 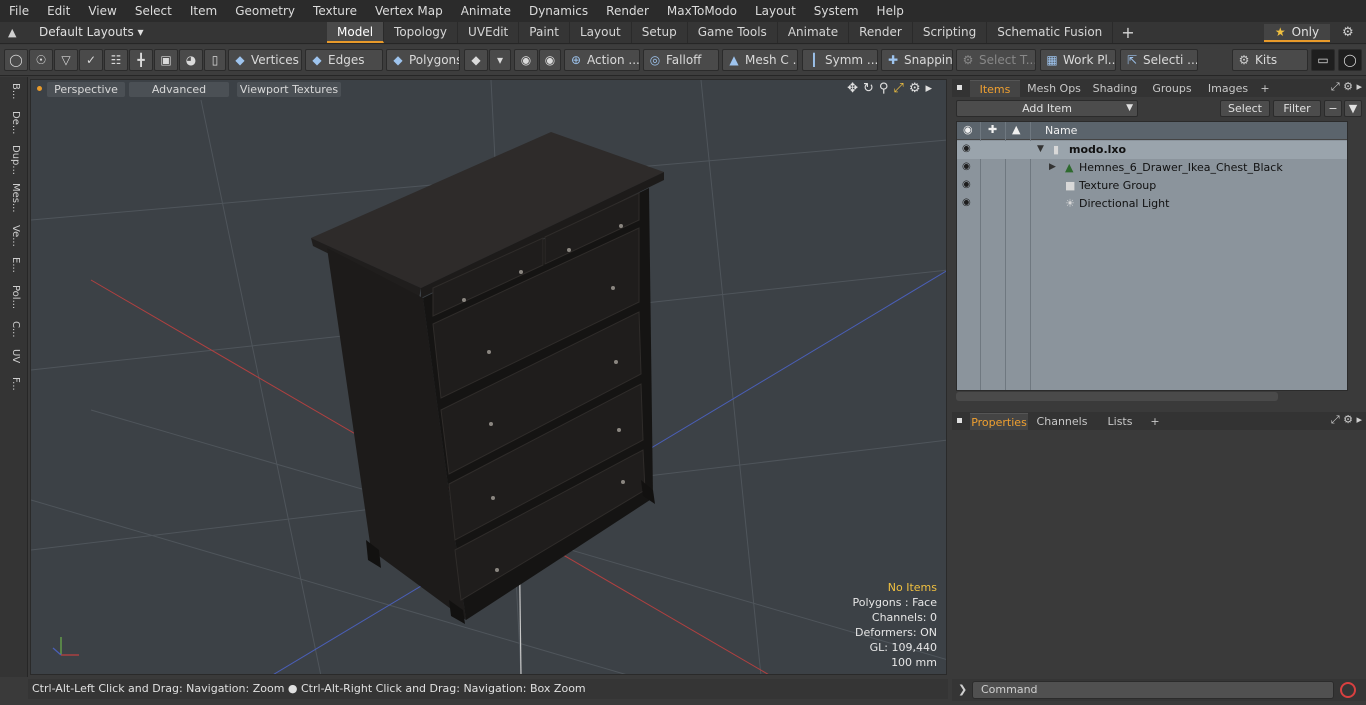 I want to click on tree-row-scene: ◉ ▼ ▮ modo.lxo, so click(x=1152, y=150).